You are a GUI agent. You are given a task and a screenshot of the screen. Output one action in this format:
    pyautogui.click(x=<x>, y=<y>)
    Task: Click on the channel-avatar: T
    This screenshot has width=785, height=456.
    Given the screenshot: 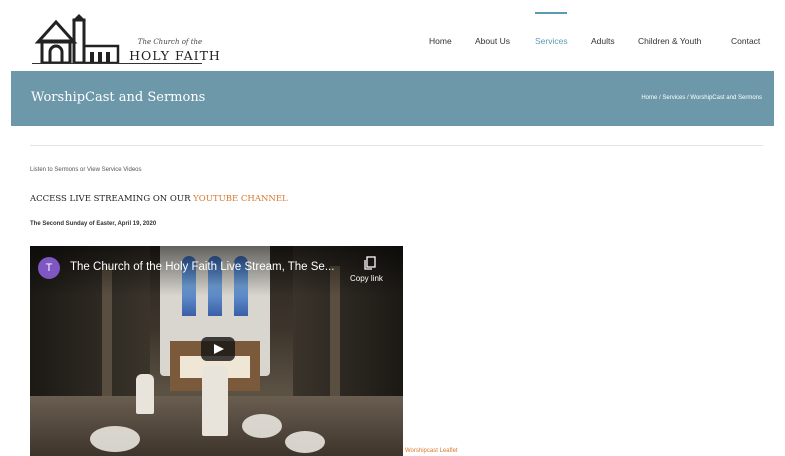 What is the action you would take?
    pyautogui.click(x=49, y=268)
    